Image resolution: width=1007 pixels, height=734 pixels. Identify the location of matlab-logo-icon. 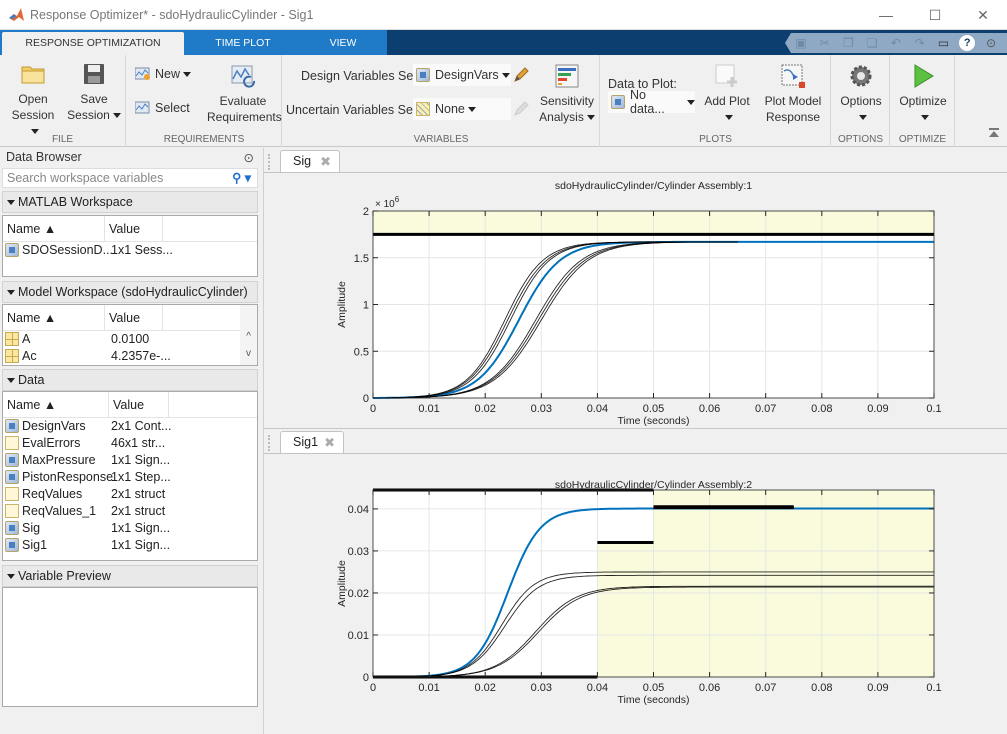
(16, 14).